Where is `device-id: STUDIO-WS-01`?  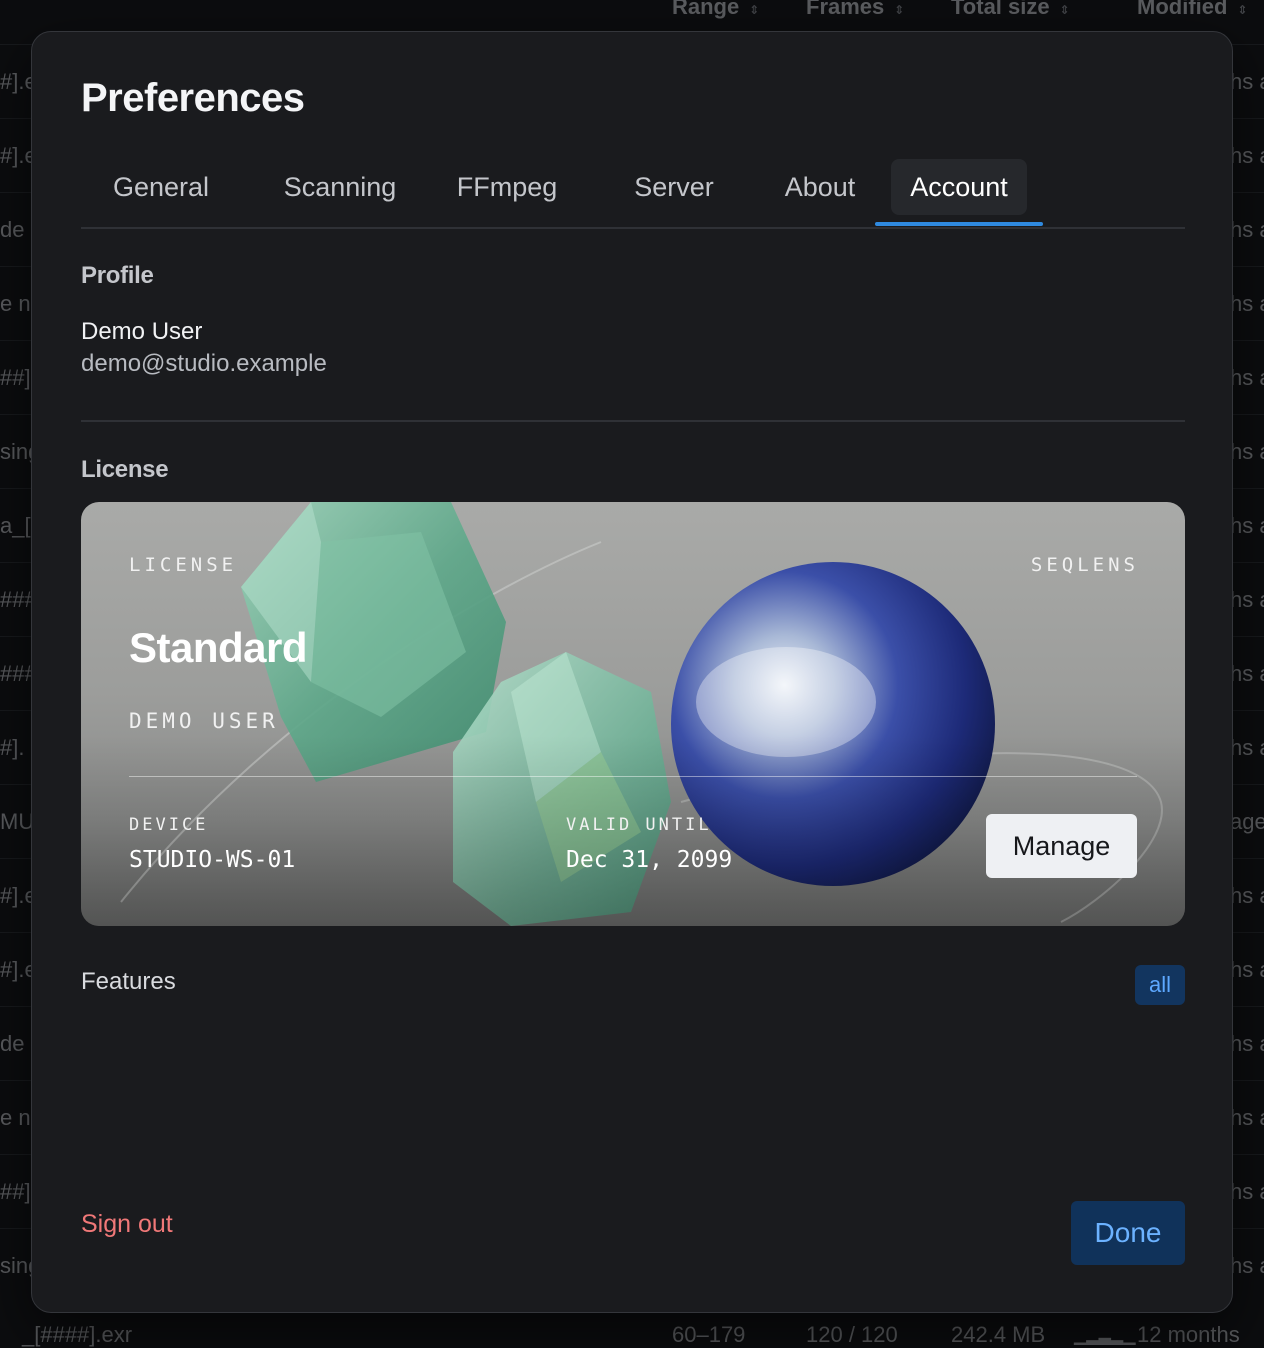
device-id: STUDIO-WS-01 is located at coordinates (212, 860).